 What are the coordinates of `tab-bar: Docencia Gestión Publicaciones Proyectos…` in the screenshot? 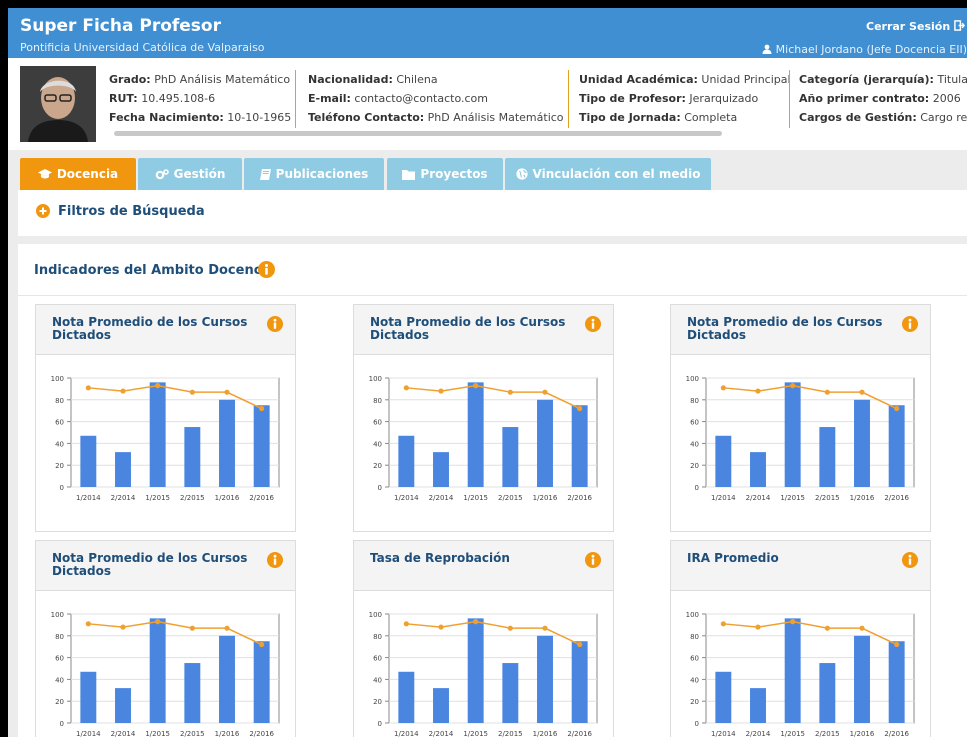 It's located at (487, 174).